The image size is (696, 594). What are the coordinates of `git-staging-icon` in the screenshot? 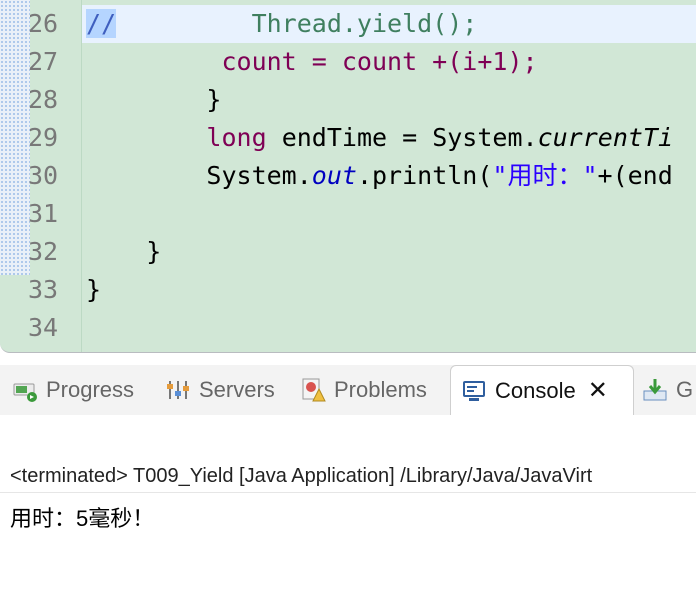 It's located at (655, 390).